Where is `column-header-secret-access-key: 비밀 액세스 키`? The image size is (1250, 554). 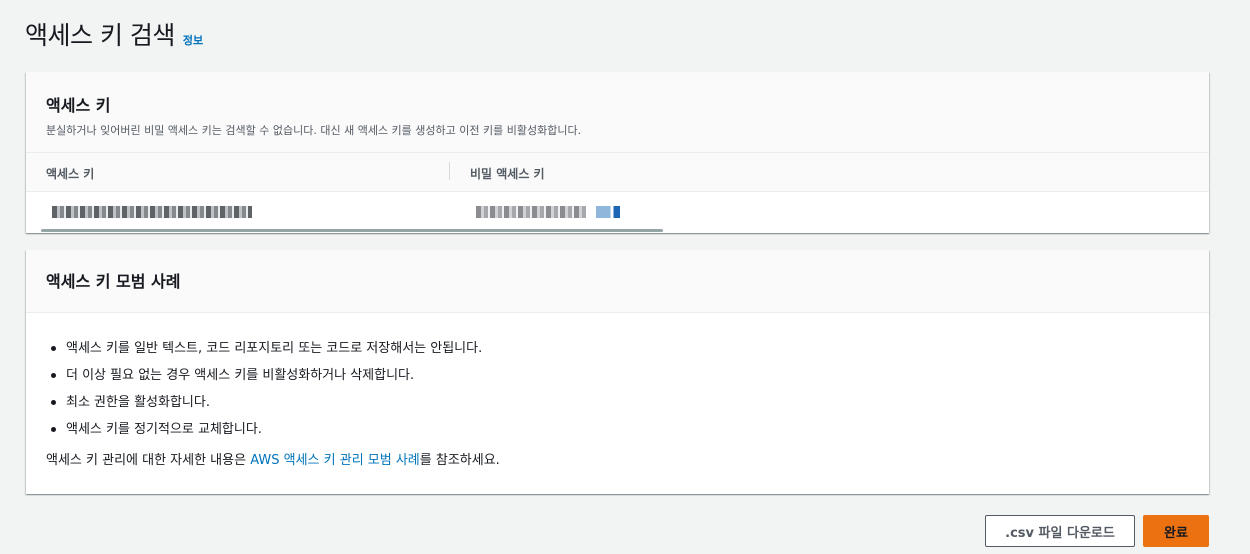
column-header-secret-access-key: 비밀 액세스 키 is located at coordinates (507, 173).